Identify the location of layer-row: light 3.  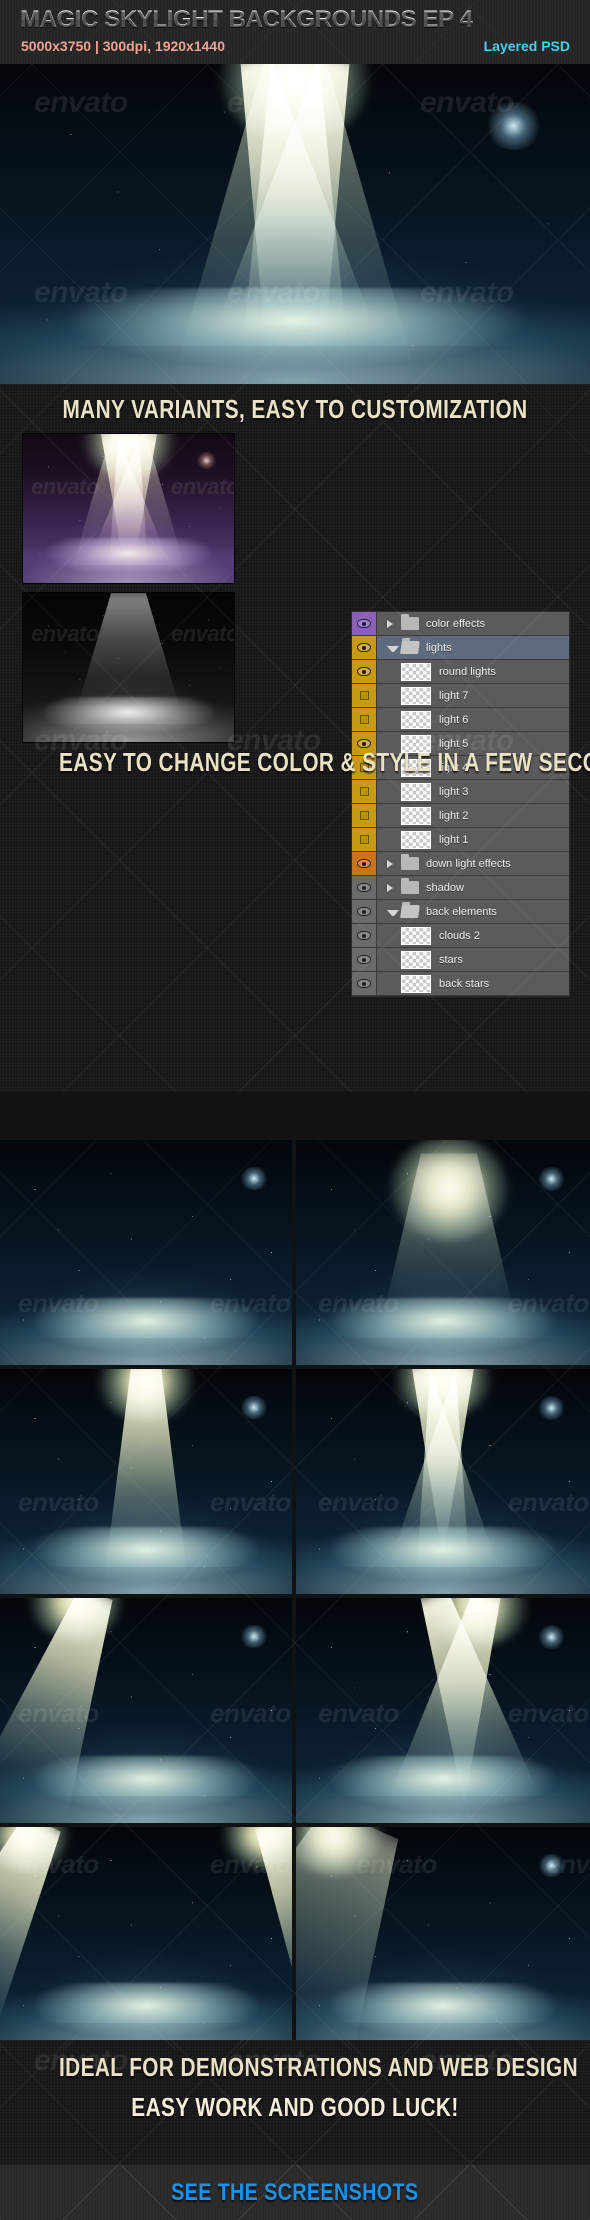
(460, 792).